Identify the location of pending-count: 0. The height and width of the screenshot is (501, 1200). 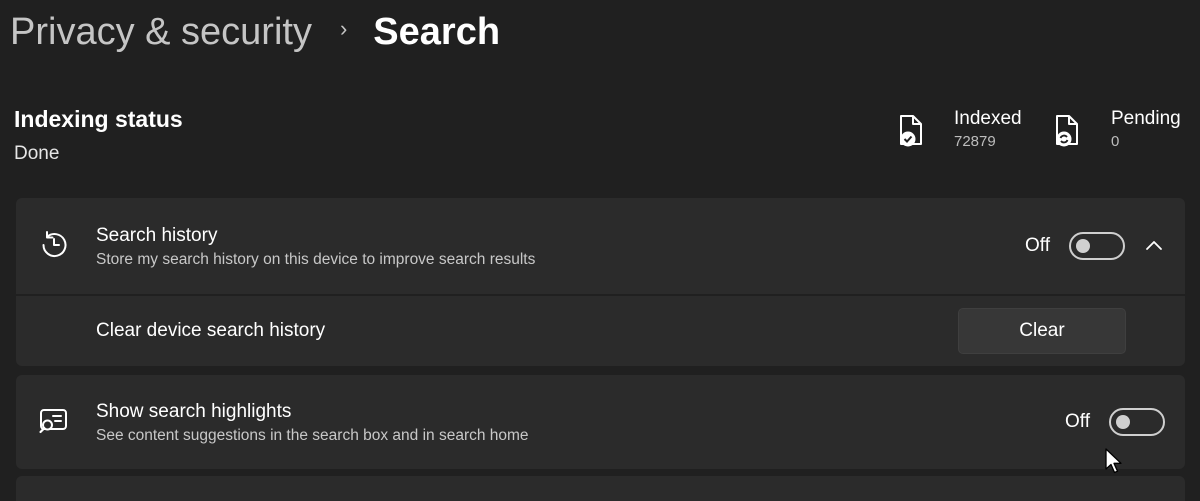
(1115, 141).